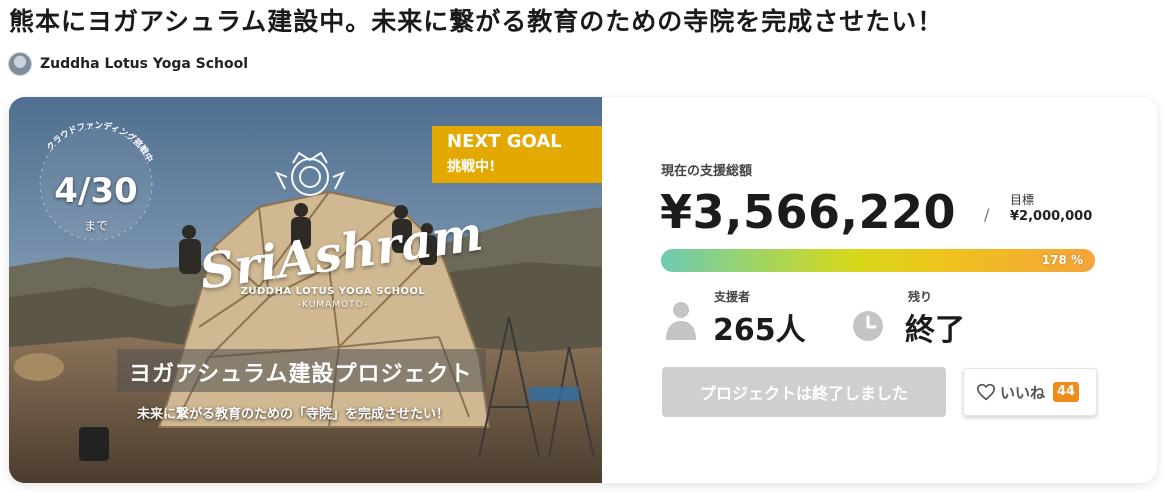 The image size is (1174, 492). I want to click on backers-label: 支援者, so click(732, 297).